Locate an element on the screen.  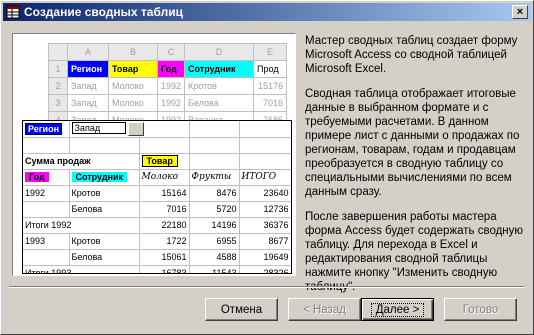
value-cell: 15061 is located at coordinates (164, 257).